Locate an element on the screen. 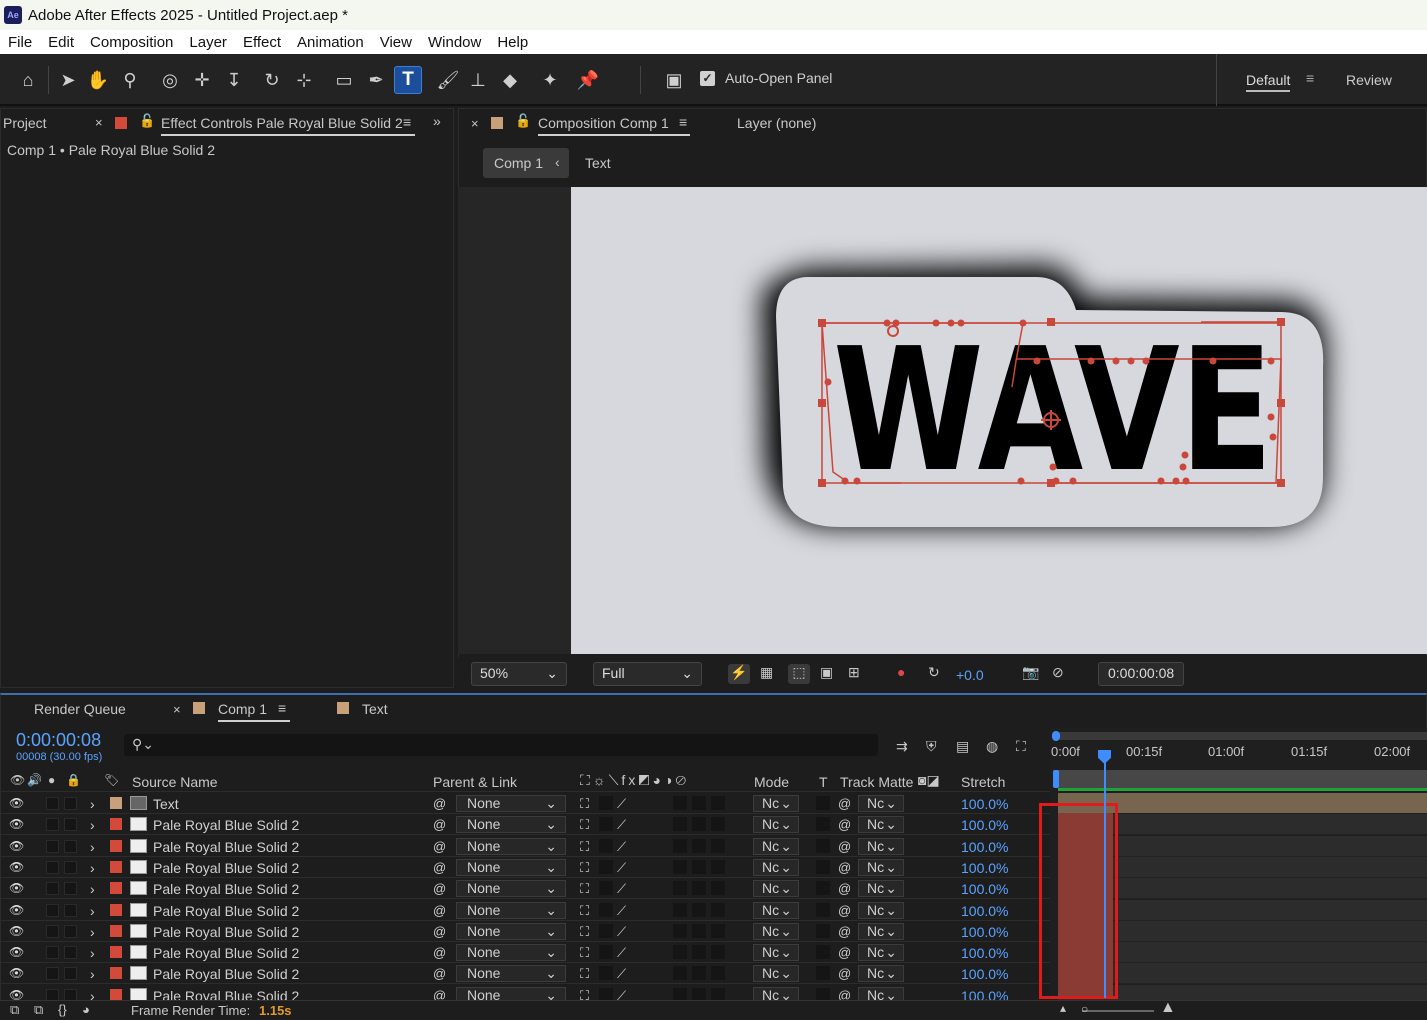 The height and width of the screenshot is (1020, 1427). viewer-timecode: 0:00:00:08 is located at coordinates (1141, 674).